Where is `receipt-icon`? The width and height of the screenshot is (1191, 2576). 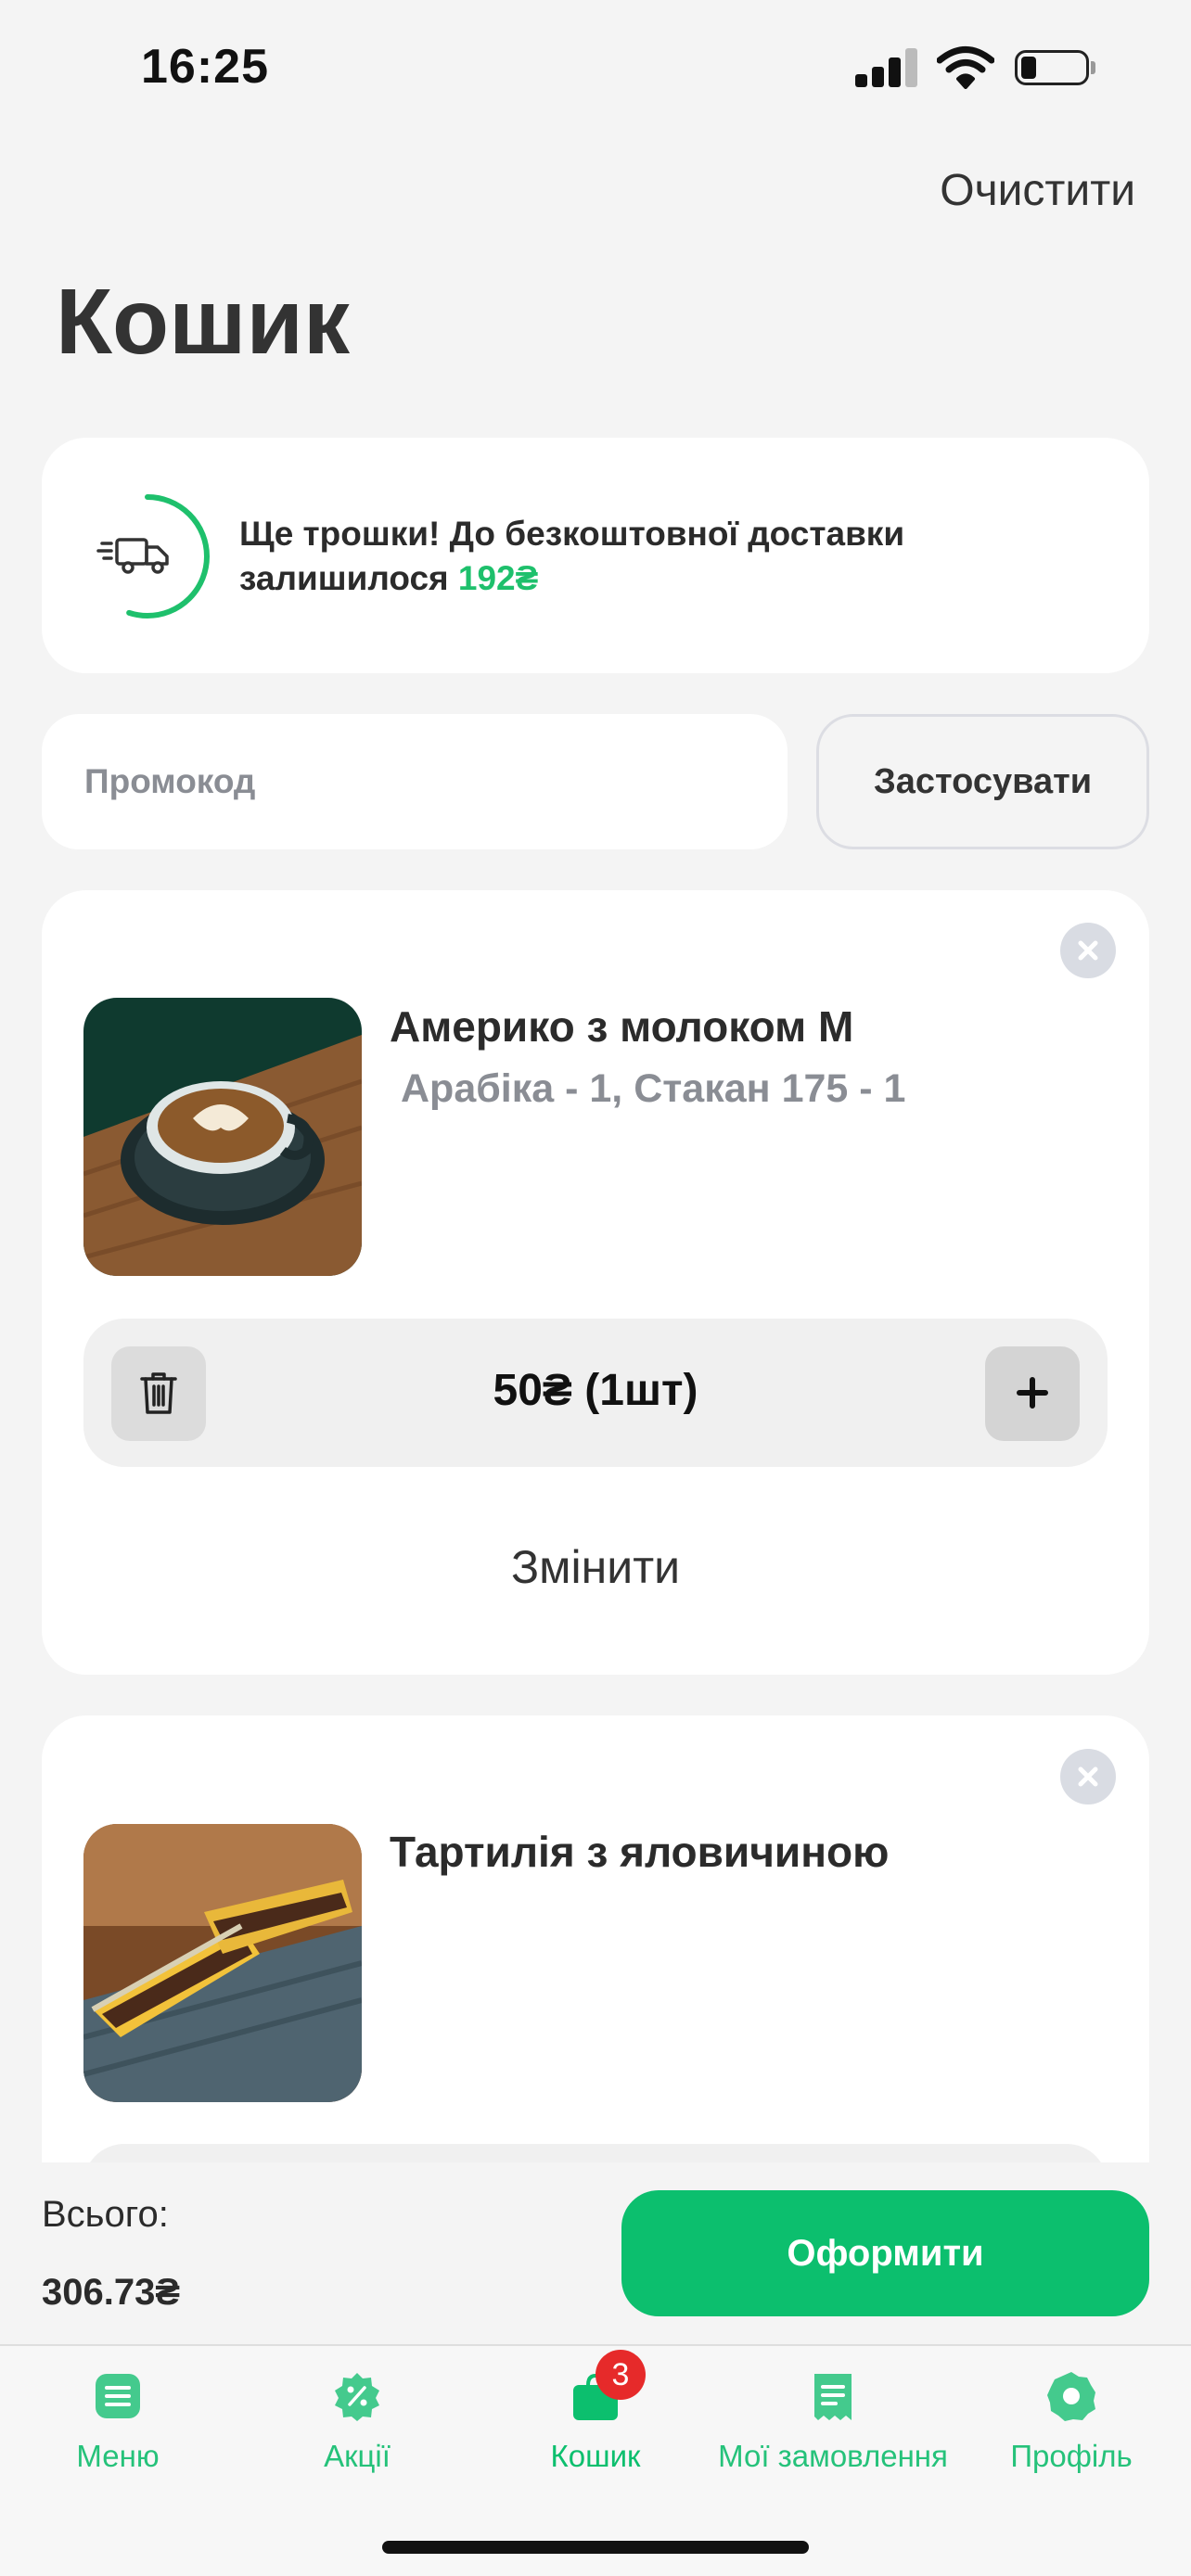 receipt-icon is located at coordinates (833, 2396).